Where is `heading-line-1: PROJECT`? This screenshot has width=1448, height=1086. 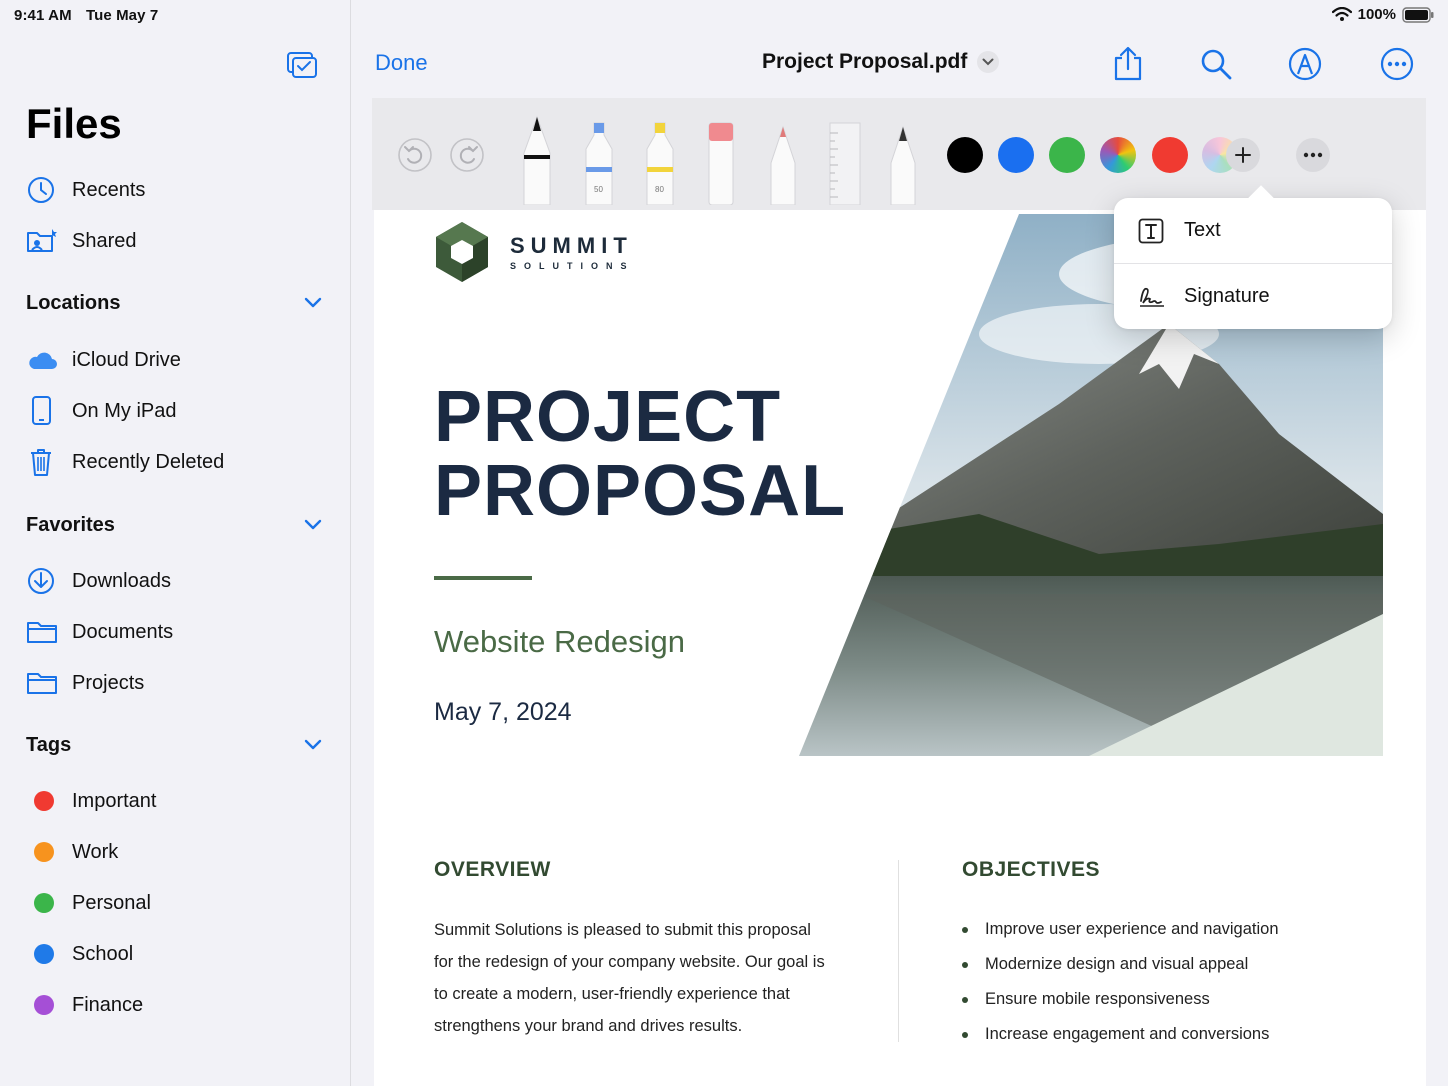 heading-line-1: PROJECT is located at coordinates (608, 417).